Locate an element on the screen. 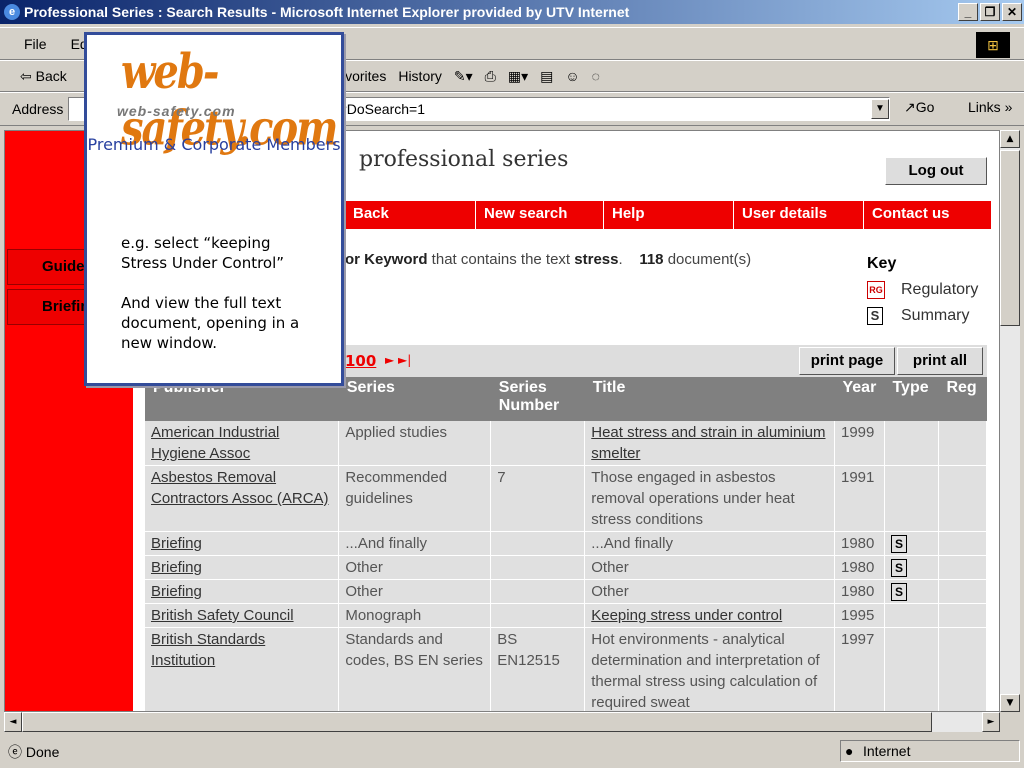  cell-series-number: BS EN12515 is located at coordinates (538, 669).